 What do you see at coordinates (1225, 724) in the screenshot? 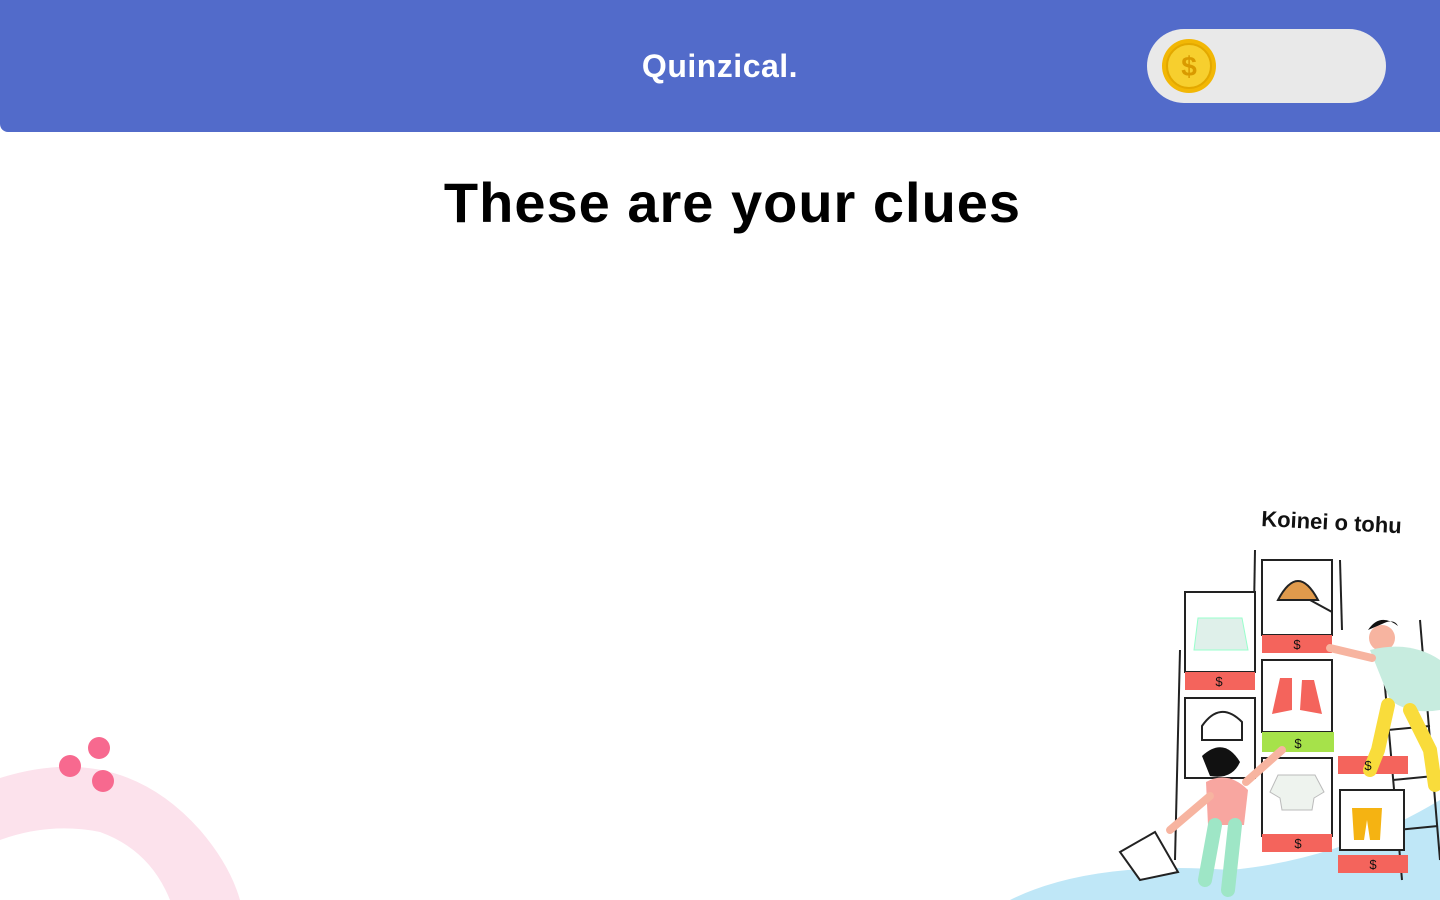
I see `shopping-illustration: $ $ $ $ $ $` at bounding box center [1225, 724].